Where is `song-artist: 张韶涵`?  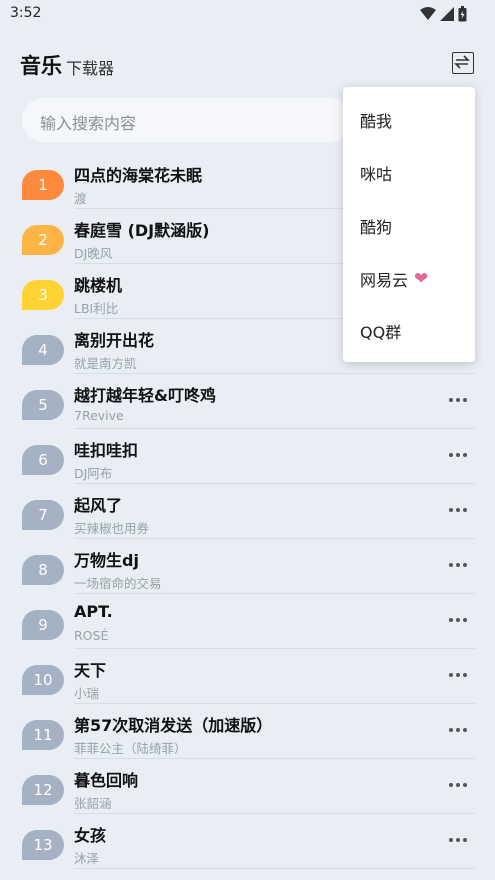
song-artist: 张韶涵 is located at coordinates (93, 803).